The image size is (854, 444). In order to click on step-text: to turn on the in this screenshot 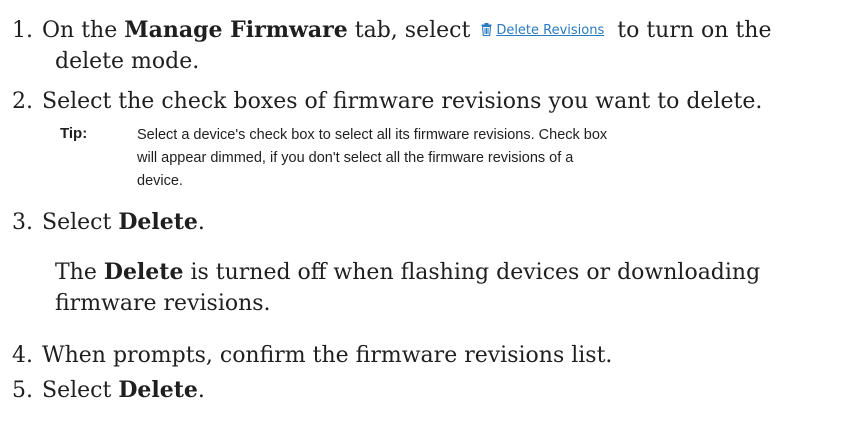, I will do `click(691, 30)`.